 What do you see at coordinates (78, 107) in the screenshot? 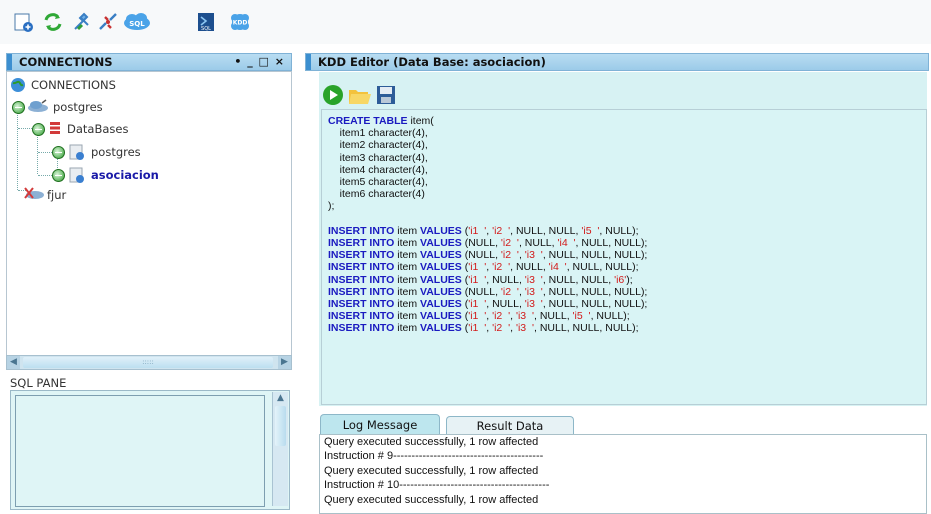
I see `tree-item-postgres-connection: postgres` at bounding box center [78, 107].